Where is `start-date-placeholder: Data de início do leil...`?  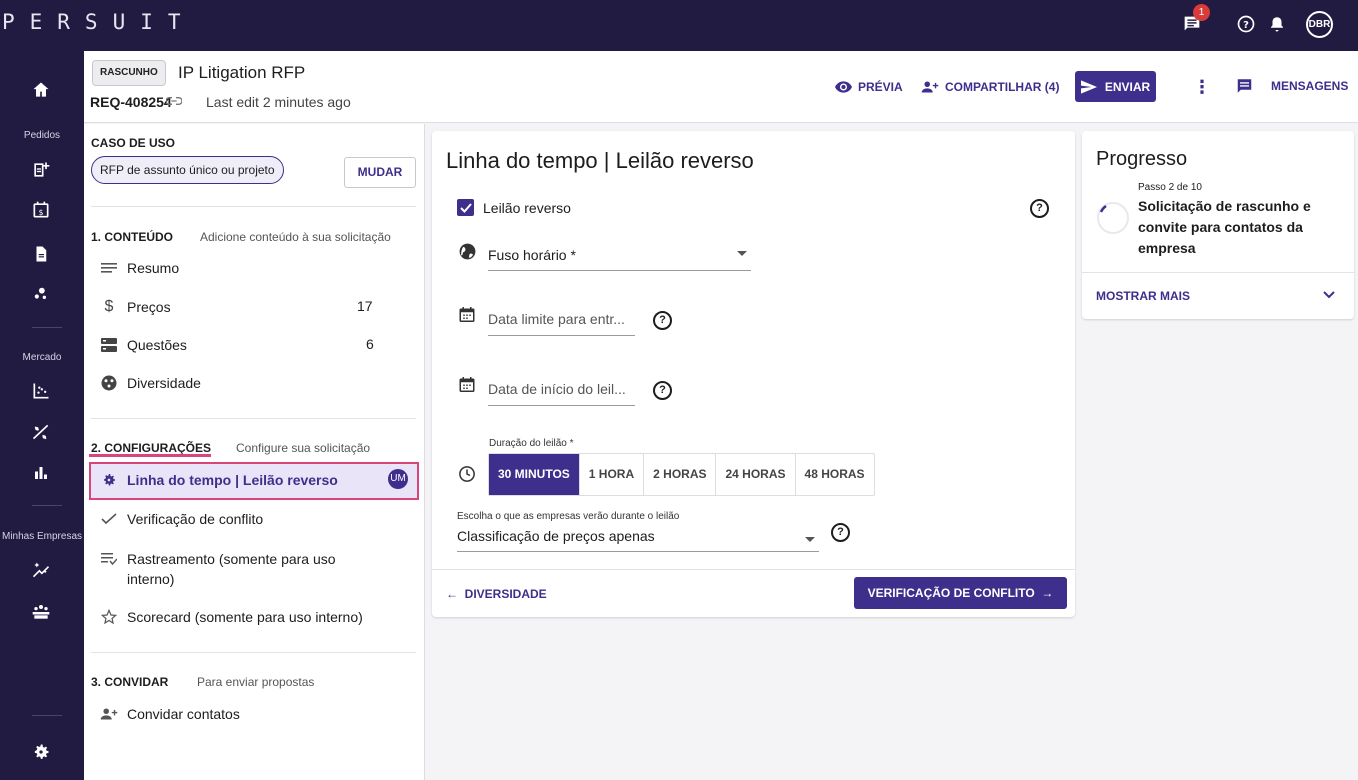 start-date-placeholder: Data de início do leil... is located at coordinates (557, 389).